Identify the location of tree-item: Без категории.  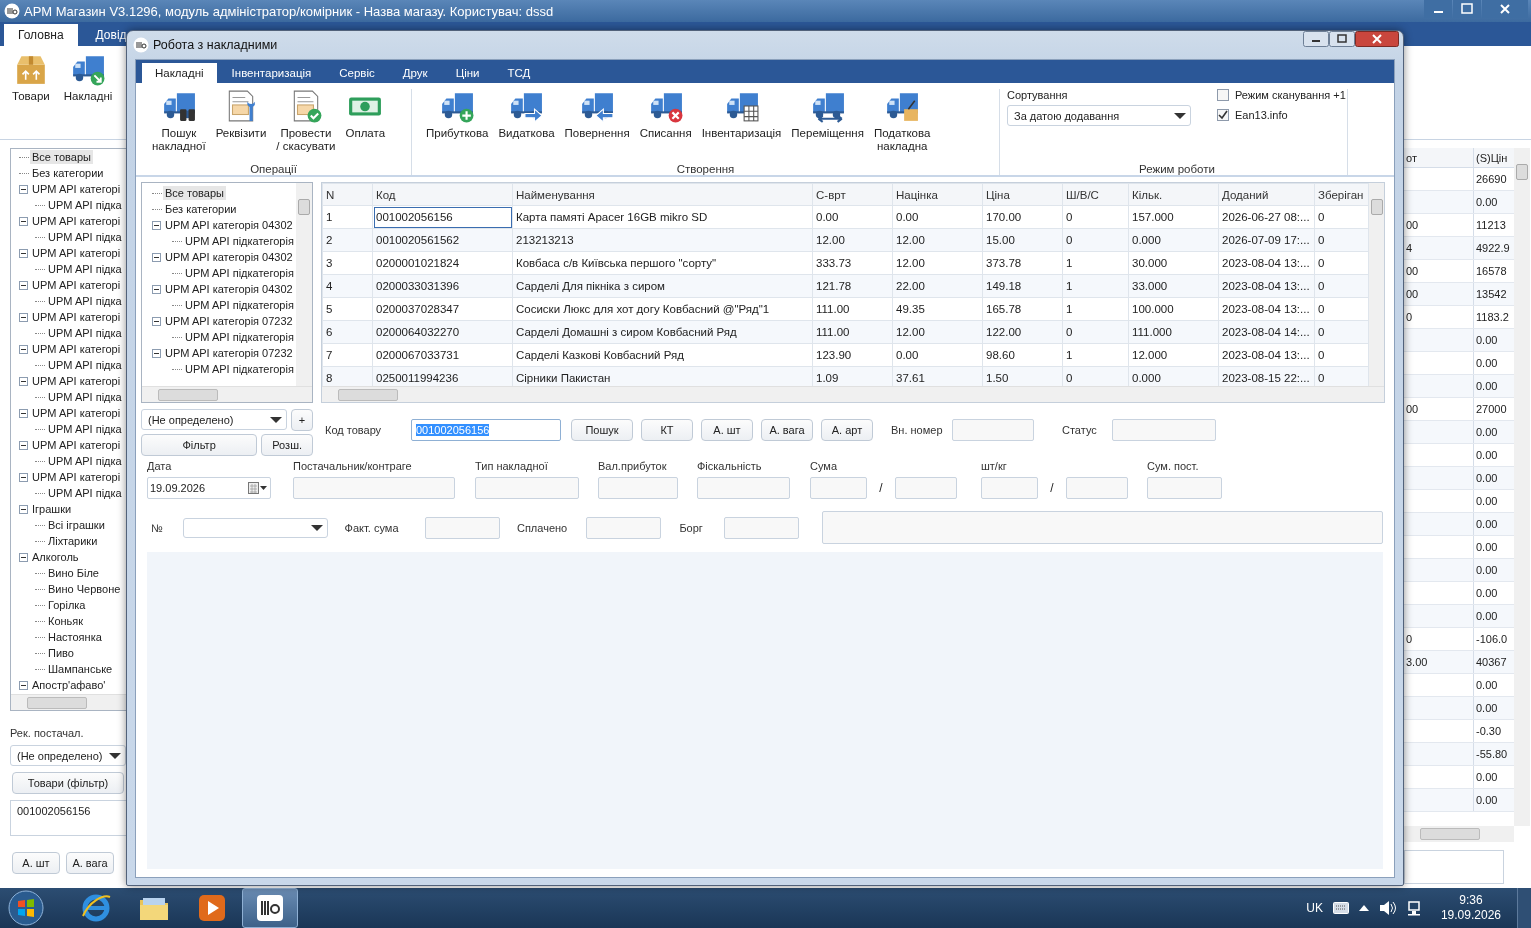
(68, 173).